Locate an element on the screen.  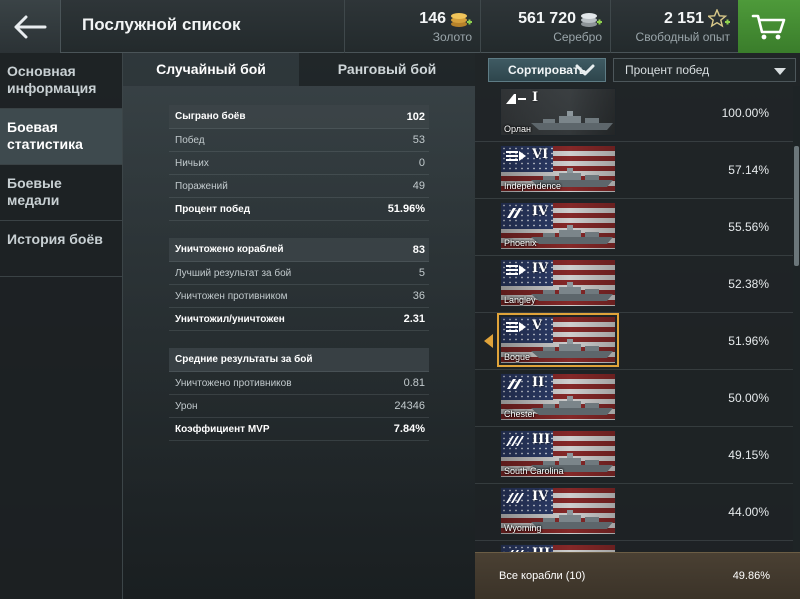
stat-label: Уничтожено противников is located at coordinates (233, 383).